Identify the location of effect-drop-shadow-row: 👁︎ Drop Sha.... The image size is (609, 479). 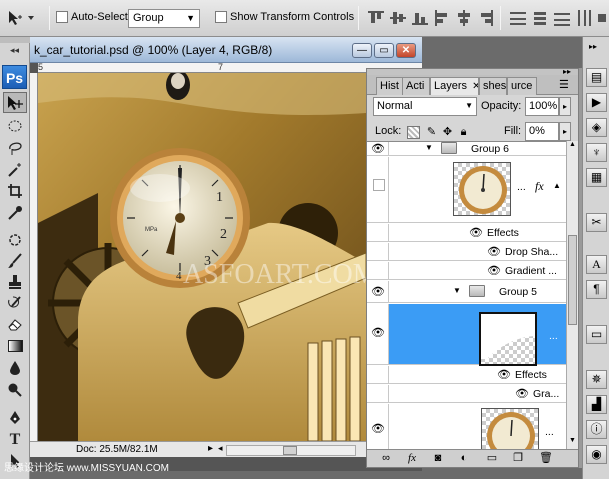
(466, 252).